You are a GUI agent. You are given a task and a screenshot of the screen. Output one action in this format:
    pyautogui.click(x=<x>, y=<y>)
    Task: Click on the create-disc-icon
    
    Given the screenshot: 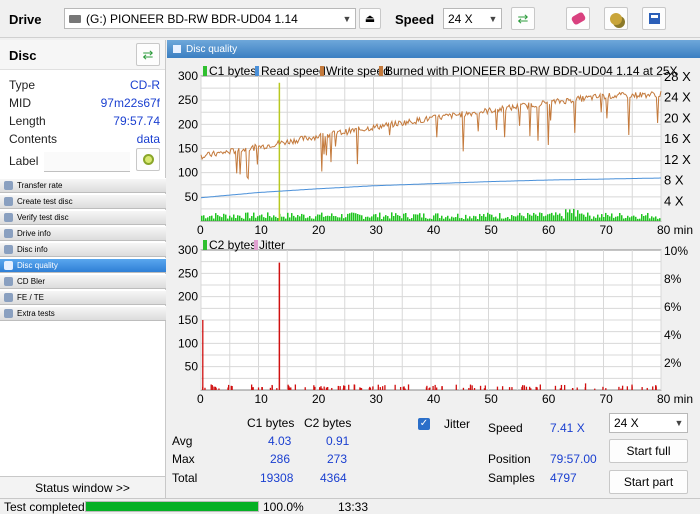 What is the action you would take?
    pyautogui.click(x=8, y=201)
    